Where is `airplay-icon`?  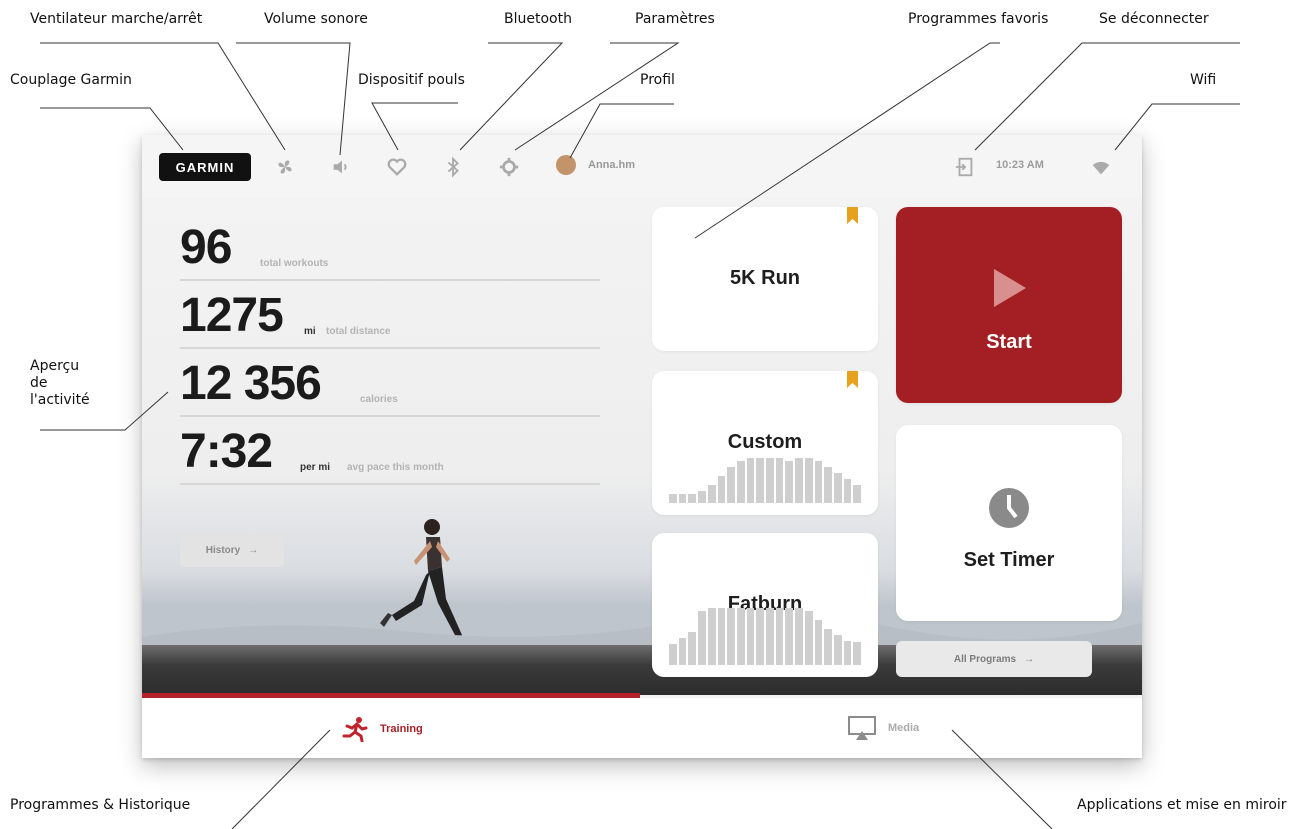
airplay-icon is located at coordinates (862, 728).